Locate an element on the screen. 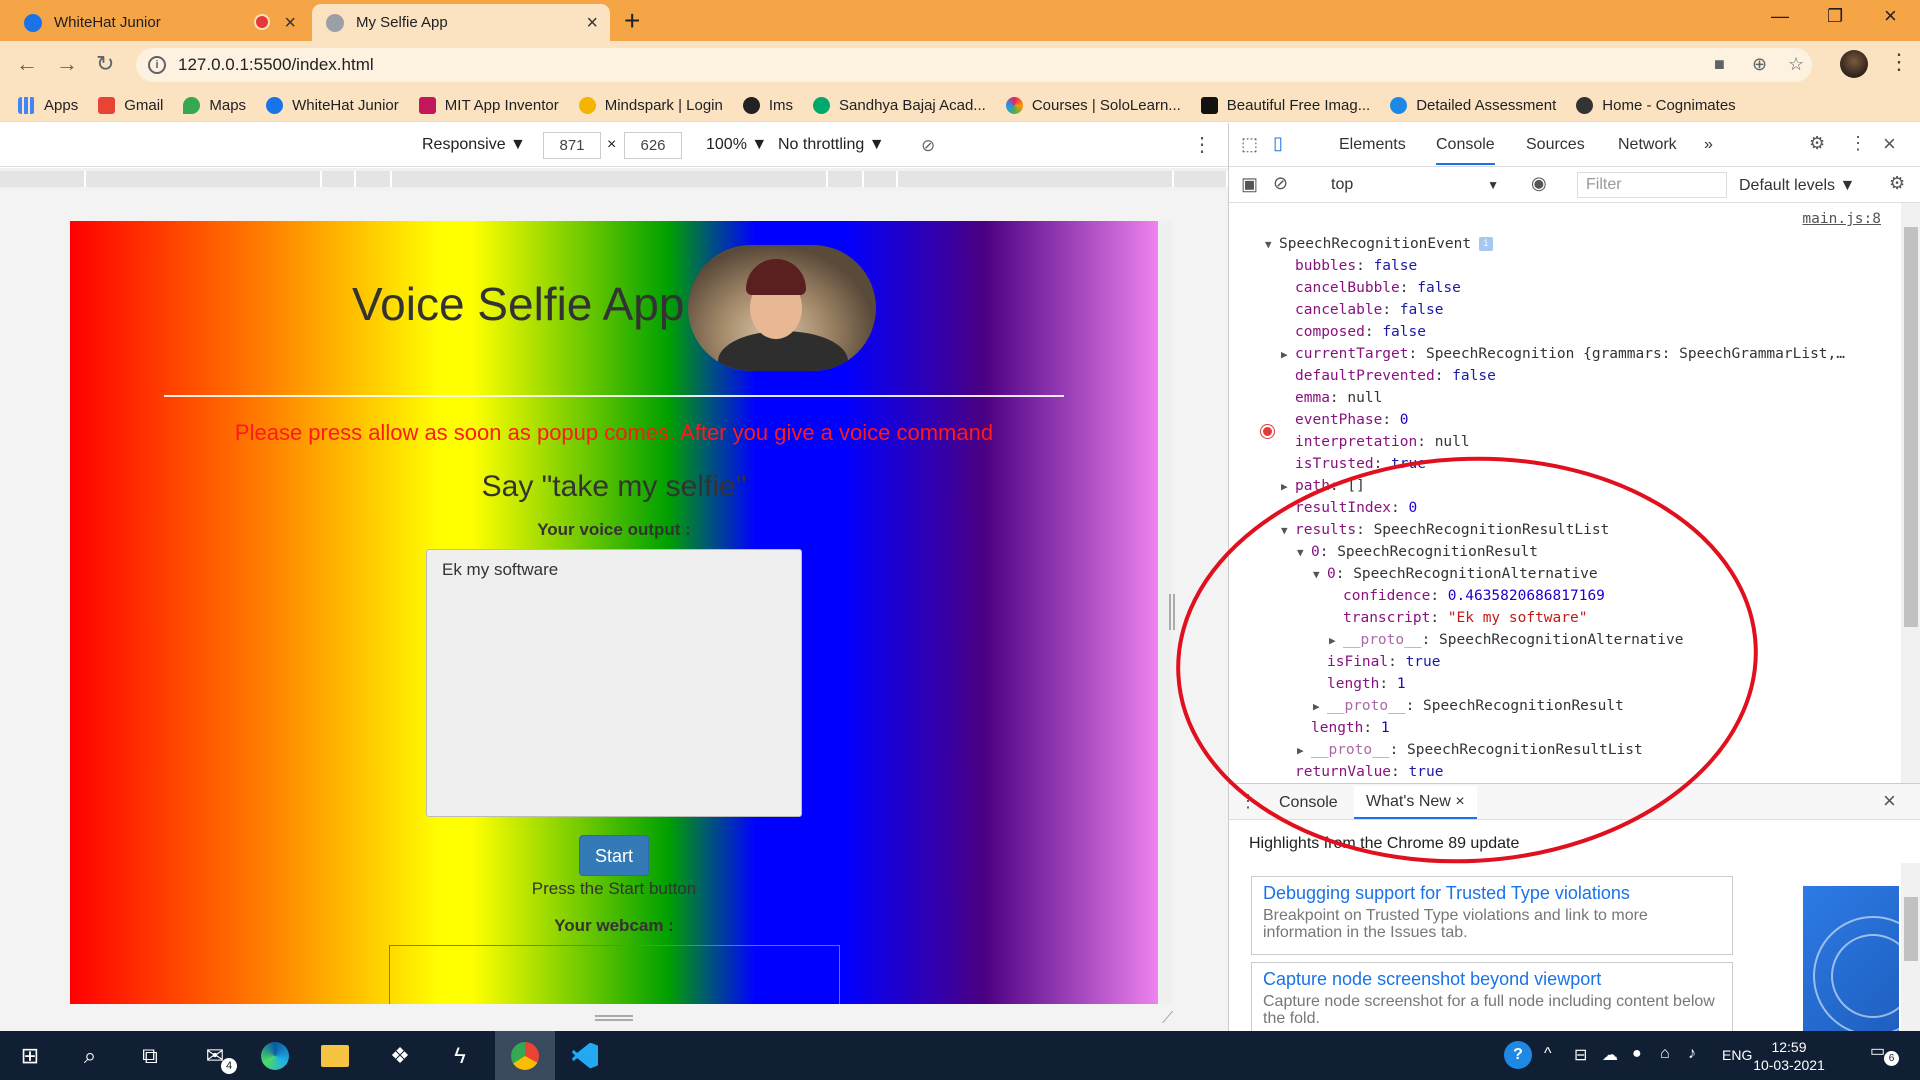  help-icon: ? is located at coordinates (1518, 1055).